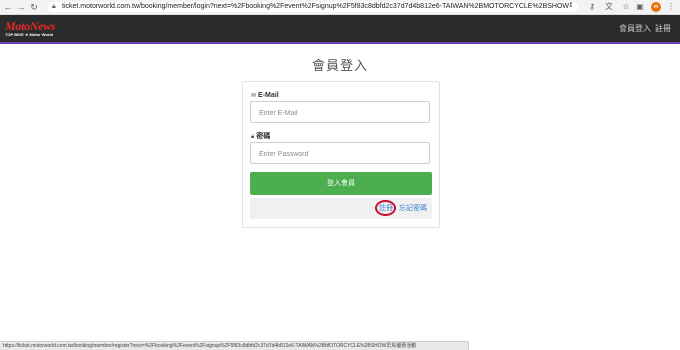 This screenshot has height=350, width=680. I want to click on password-label: 🔒︎ 密碼, so click(260, 137).